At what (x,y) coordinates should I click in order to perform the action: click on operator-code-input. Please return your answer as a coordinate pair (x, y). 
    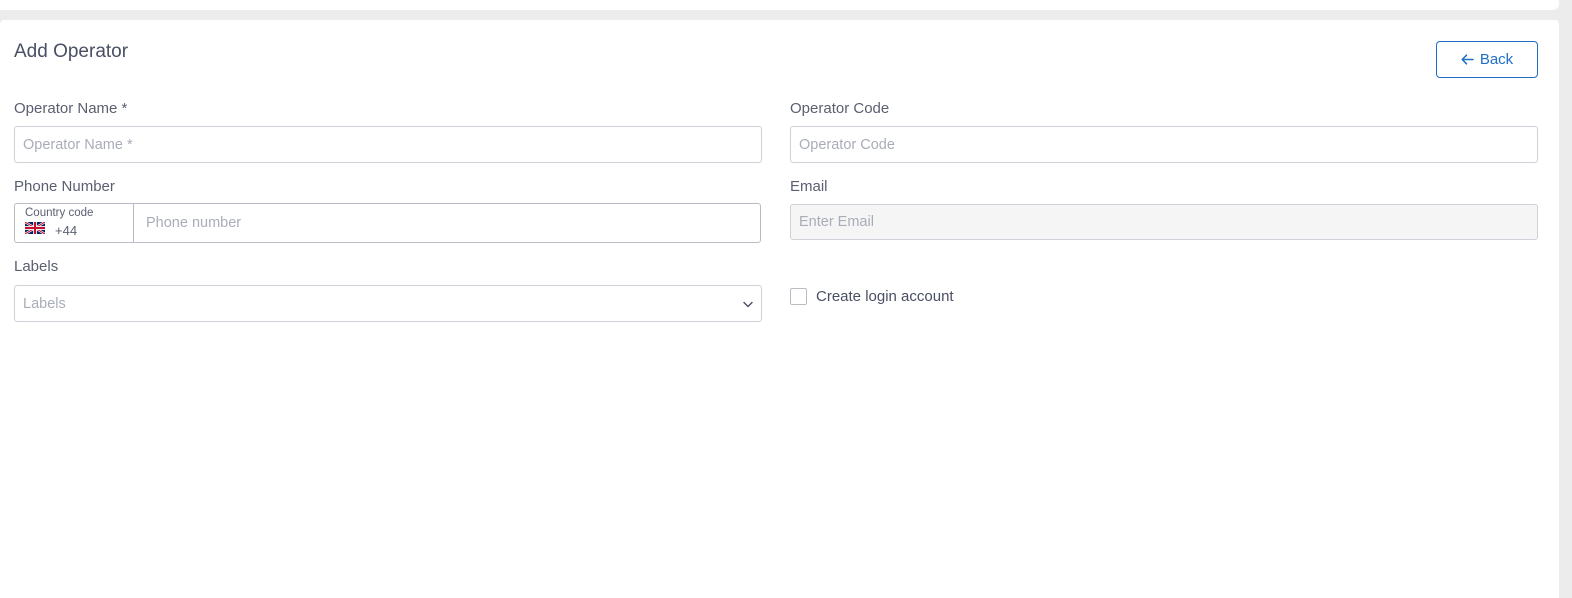
    Looking at the image, I should click on (1164, 144).